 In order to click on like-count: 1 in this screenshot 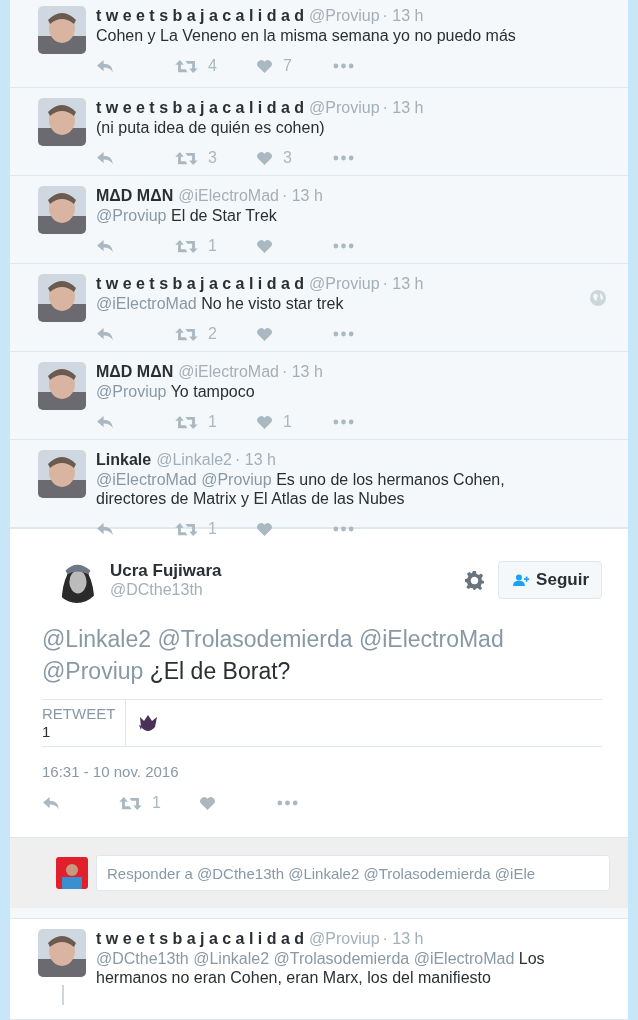, I will do `click(287, 422)`.